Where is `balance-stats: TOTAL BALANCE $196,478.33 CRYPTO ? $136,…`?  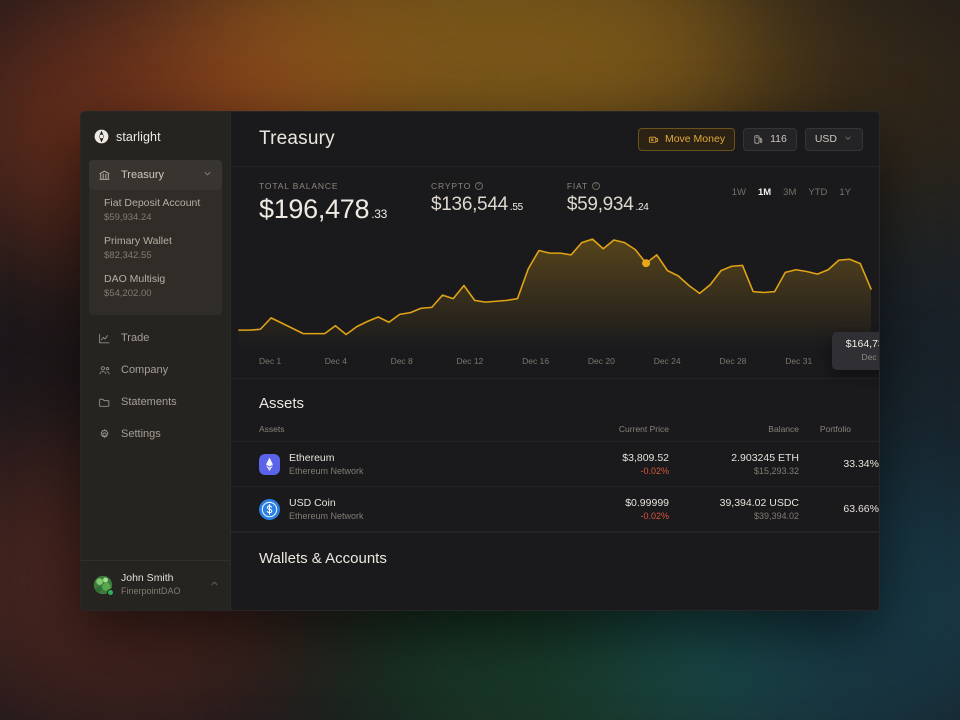 balance-stats: TOTAL BALANCE $196,478.33 CRYPTO ? $136,… is located at coordinates (555, 203).